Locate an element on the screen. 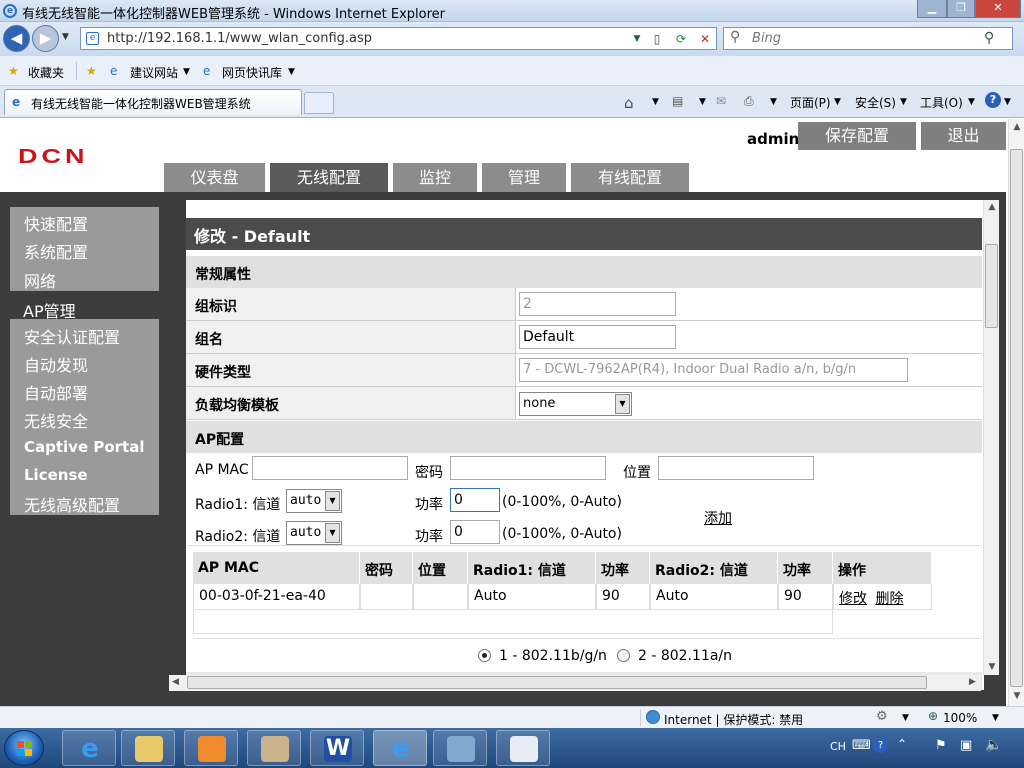 The width and height of the screenshot is (1024, 768). home-icon: ⌂ is located at coordinates (629, 103).